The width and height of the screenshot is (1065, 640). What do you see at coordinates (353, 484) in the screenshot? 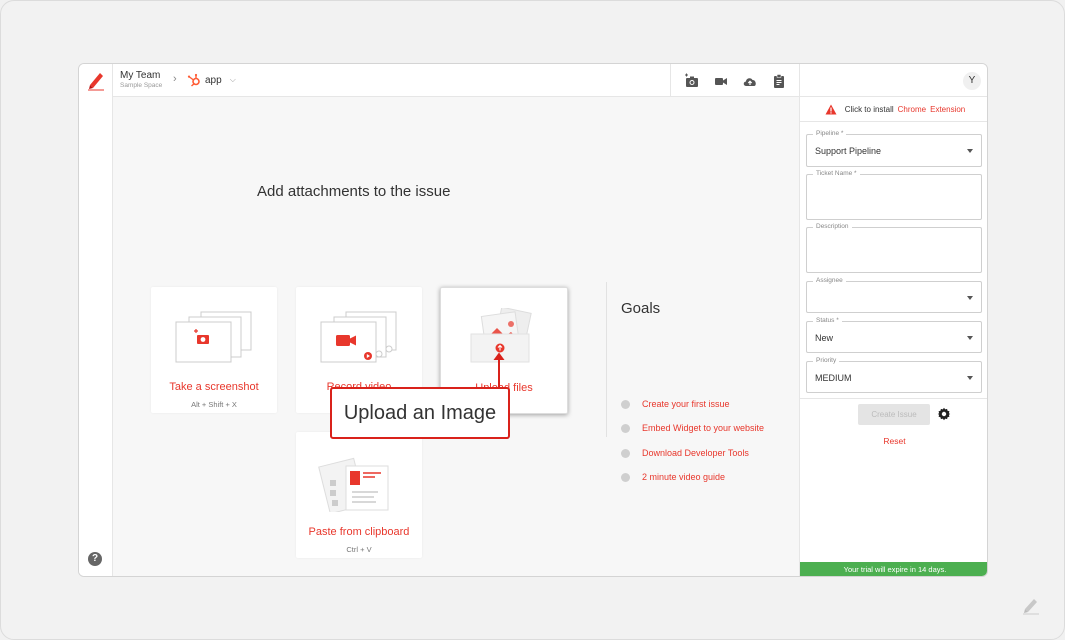
I see `clipboard-illustration-icon` at bounding box center [353, 484].